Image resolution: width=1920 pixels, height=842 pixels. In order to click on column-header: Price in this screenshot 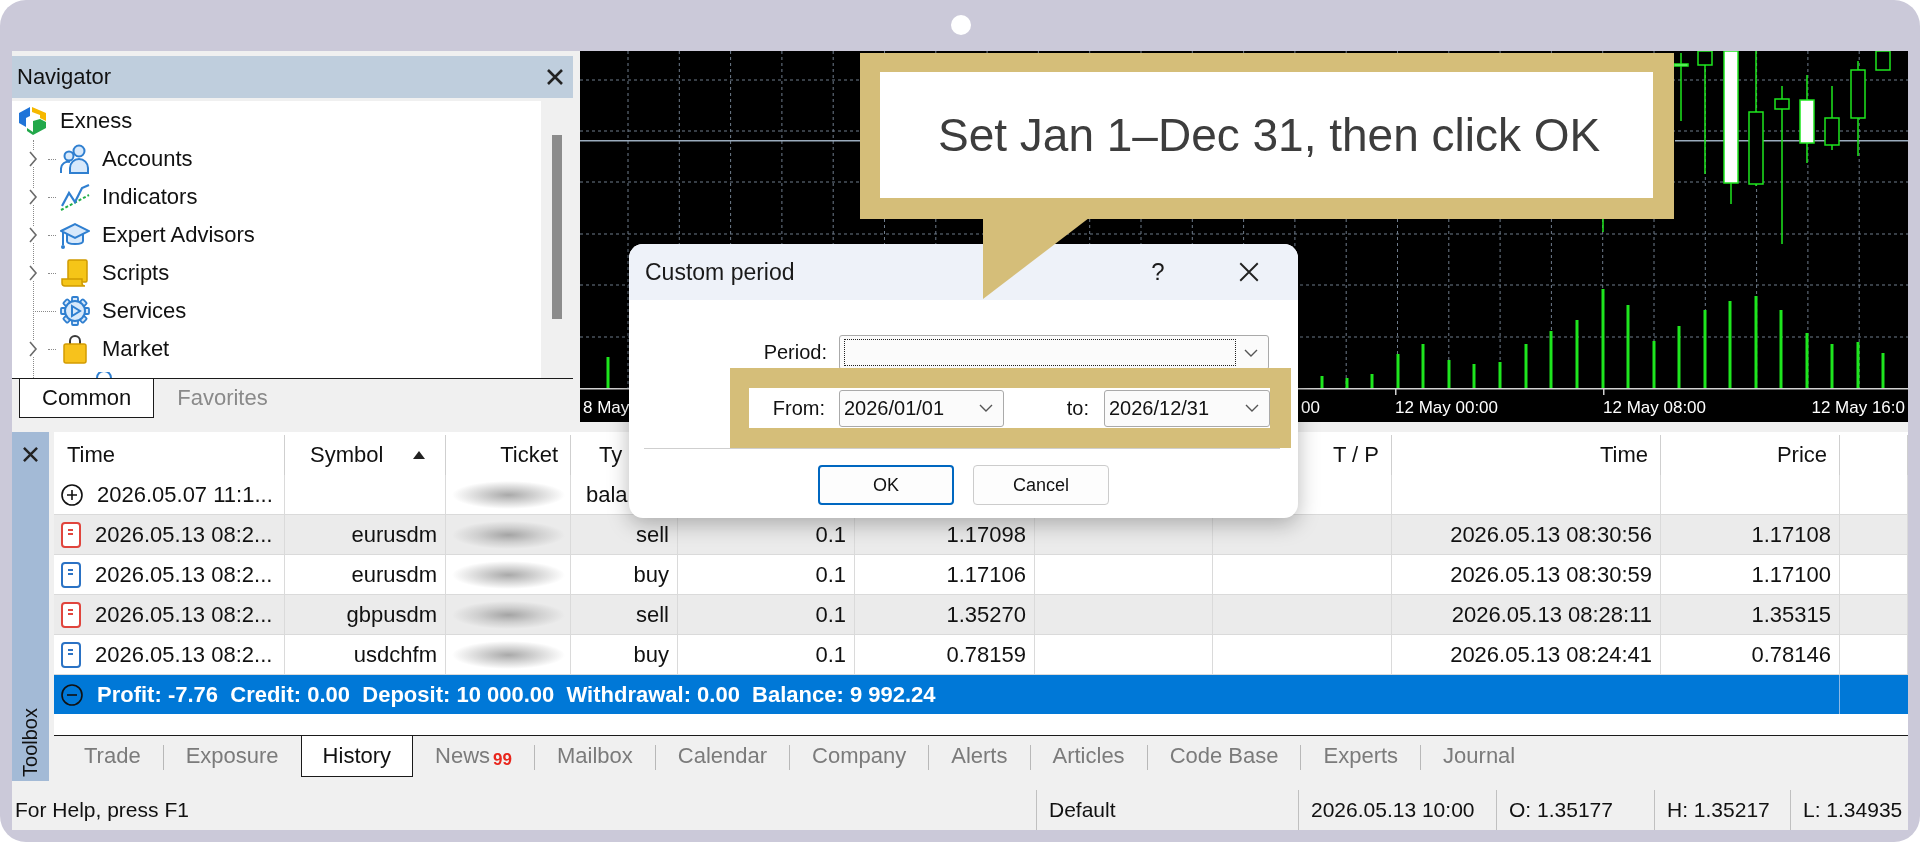, I will do `click(1801, 455)`.